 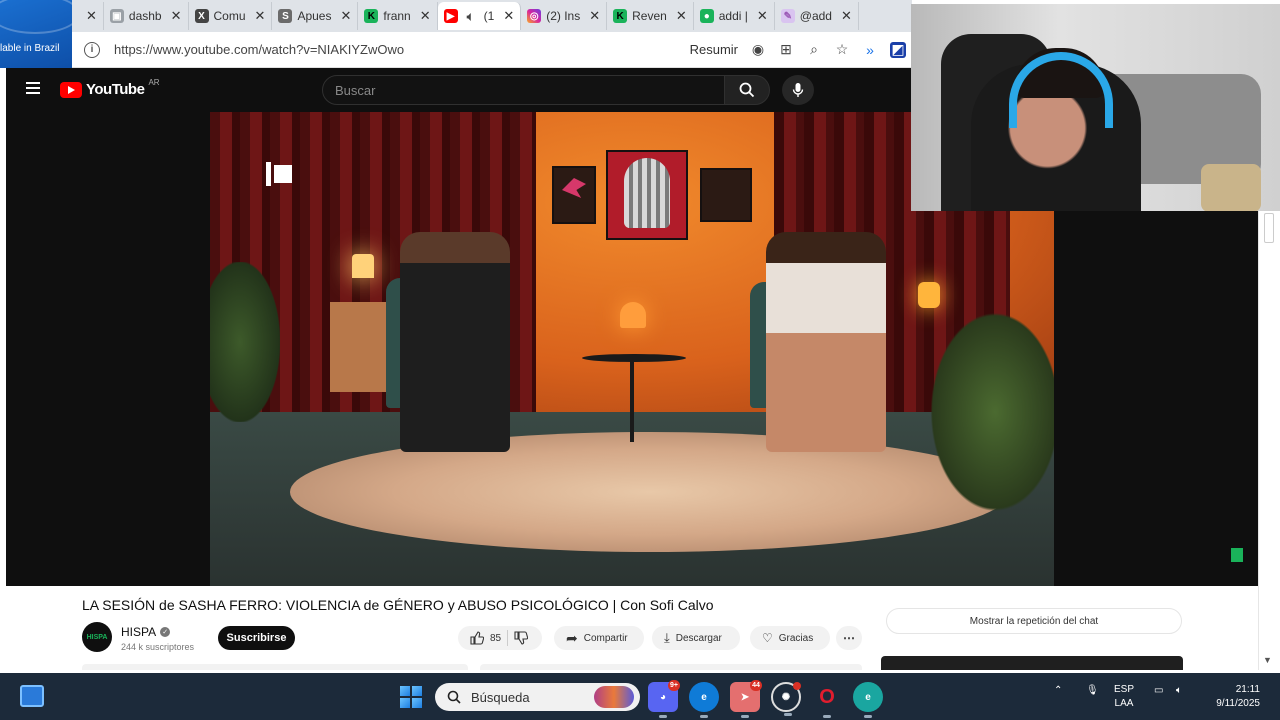 I want to click on extension-icon: ◉, so click(x=758, y=49).